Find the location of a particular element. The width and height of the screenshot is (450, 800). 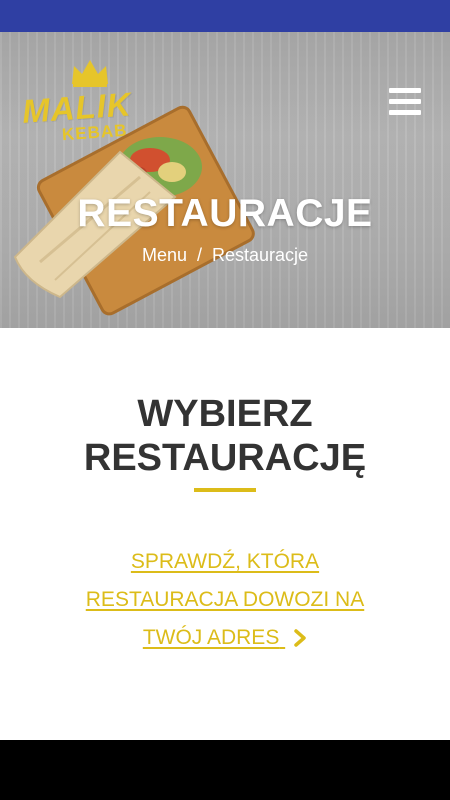

system-navigation-bar is located at coordinates (225, 770).